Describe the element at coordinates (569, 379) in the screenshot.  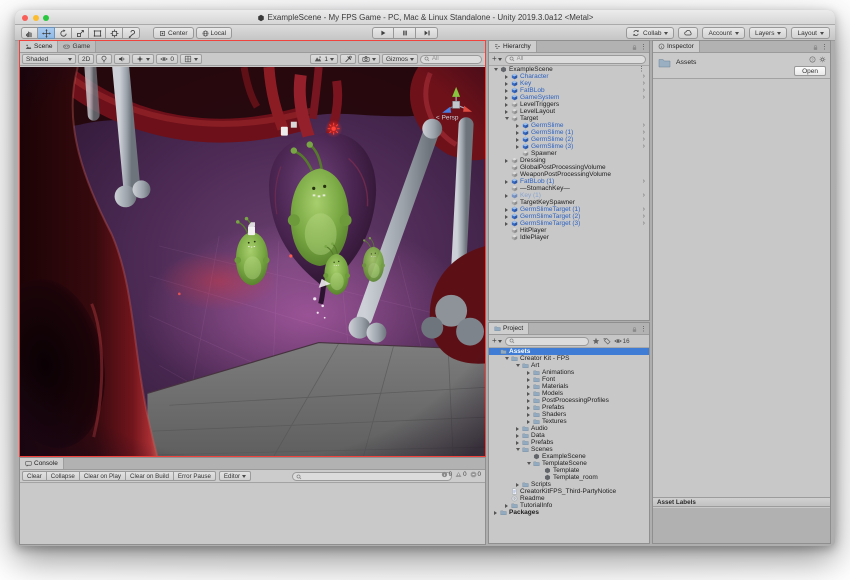
I see `project-item: Font` at that location.